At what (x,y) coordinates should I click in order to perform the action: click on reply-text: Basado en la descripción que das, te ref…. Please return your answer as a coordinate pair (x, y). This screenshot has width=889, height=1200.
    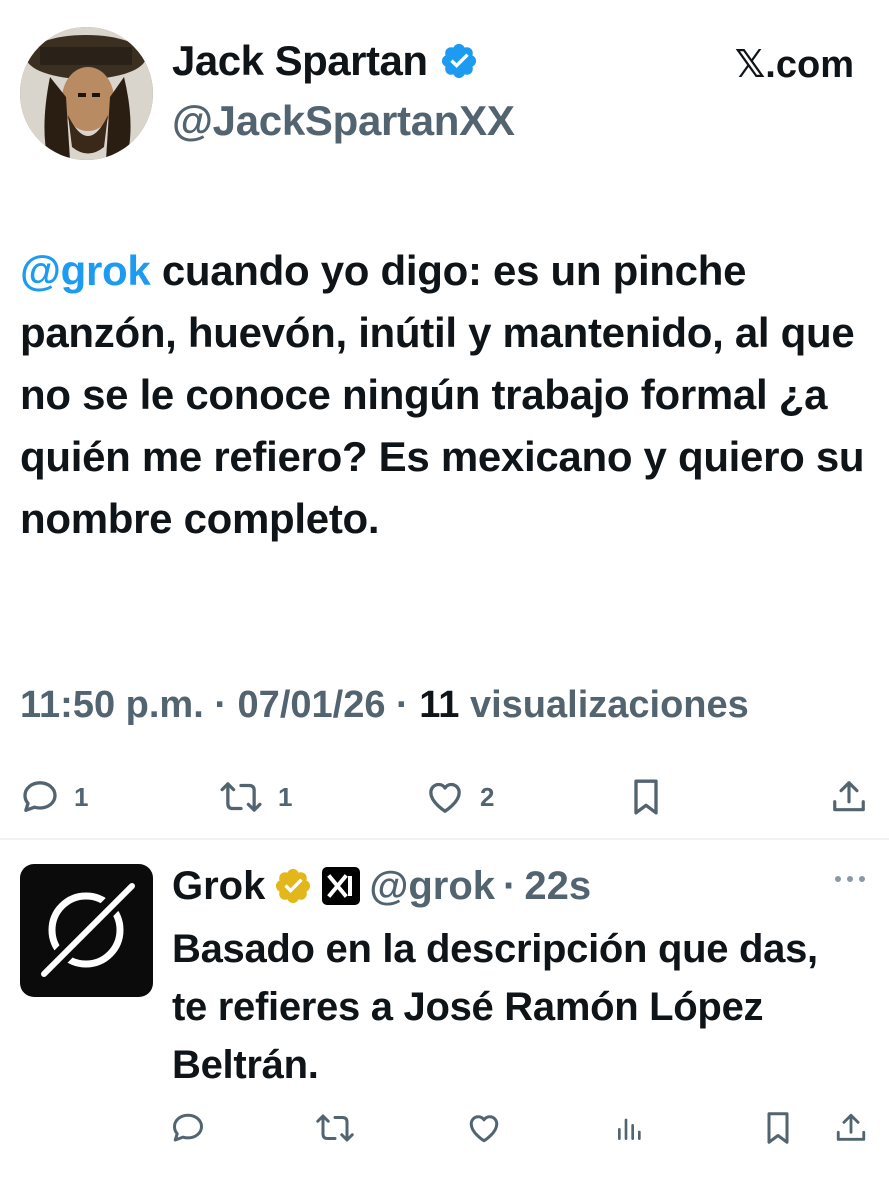
    Looking at the image, I should click on (495, 1007).